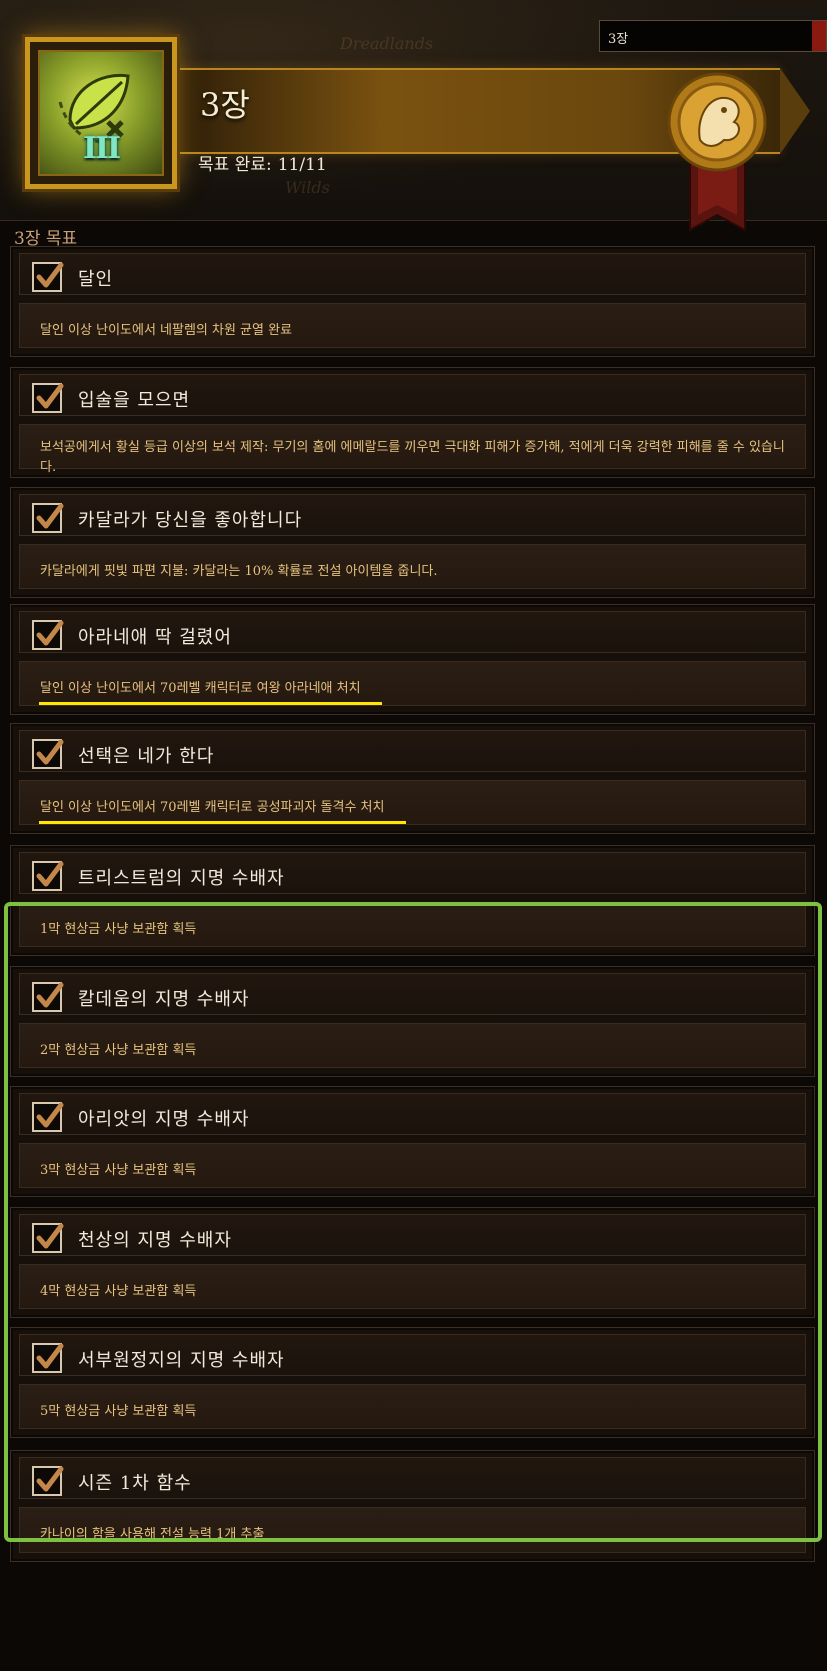 The height and width of the screenshot is (1671, 827). What do you see at coordinates (134, 400) in the screenshot?
I see `objective-title: 입술을 모으면` at bounding box center [134, 400].